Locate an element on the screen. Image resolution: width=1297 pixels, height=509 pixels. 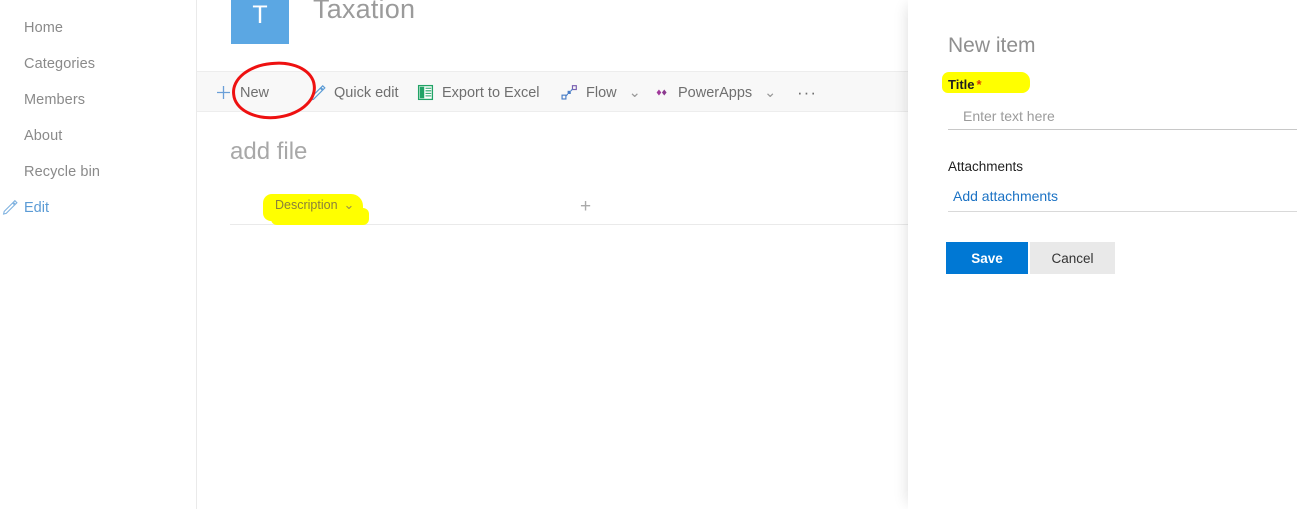
quick-edit-label: Quick edit is located at coordinates (366, 92).